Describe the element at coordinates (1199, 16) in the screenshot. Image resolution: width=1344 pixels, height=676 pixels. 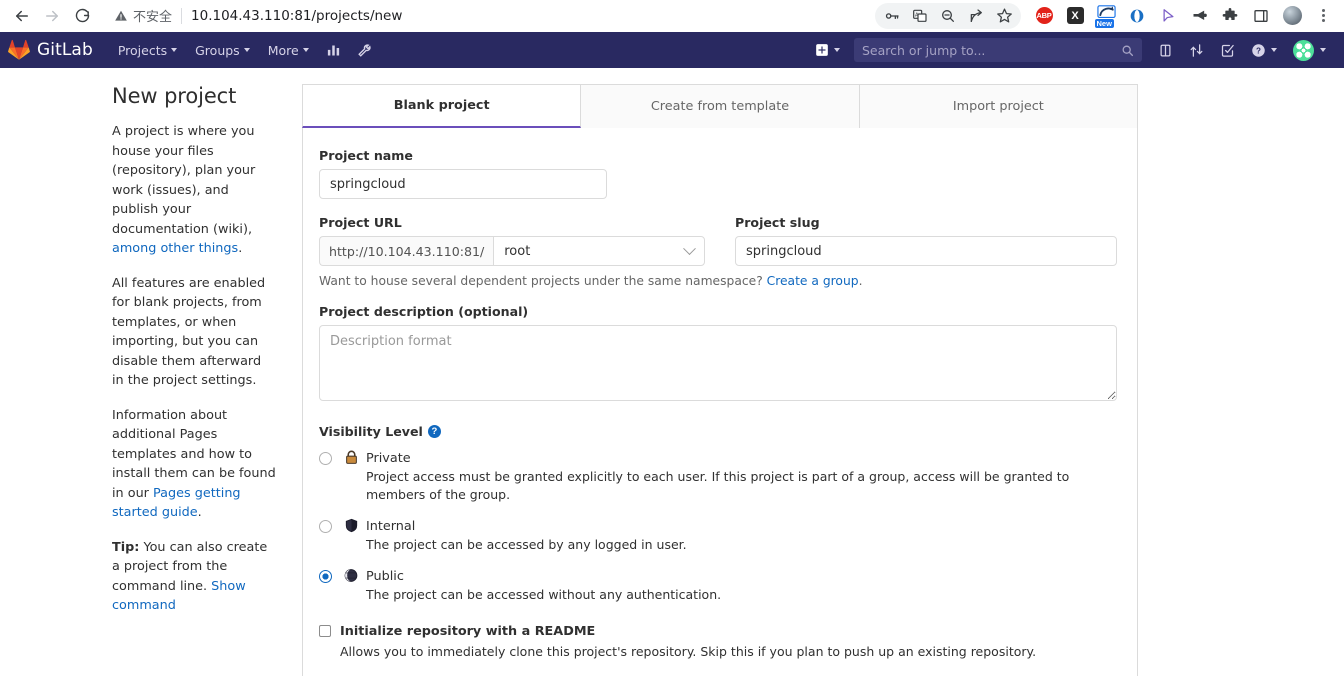
I see `megaphone-icon` at that location.